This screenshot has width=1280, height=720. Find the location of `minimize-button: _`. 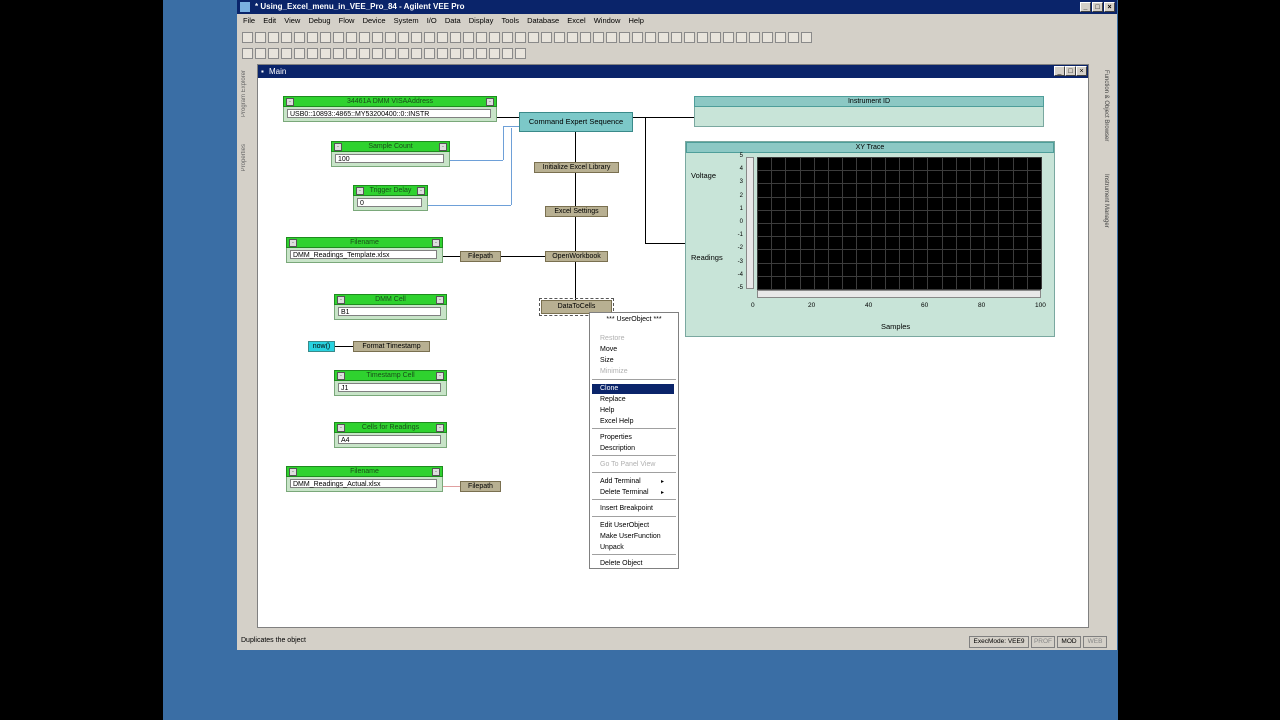

minimize-button: _ is located at coordinates (1085, 7).